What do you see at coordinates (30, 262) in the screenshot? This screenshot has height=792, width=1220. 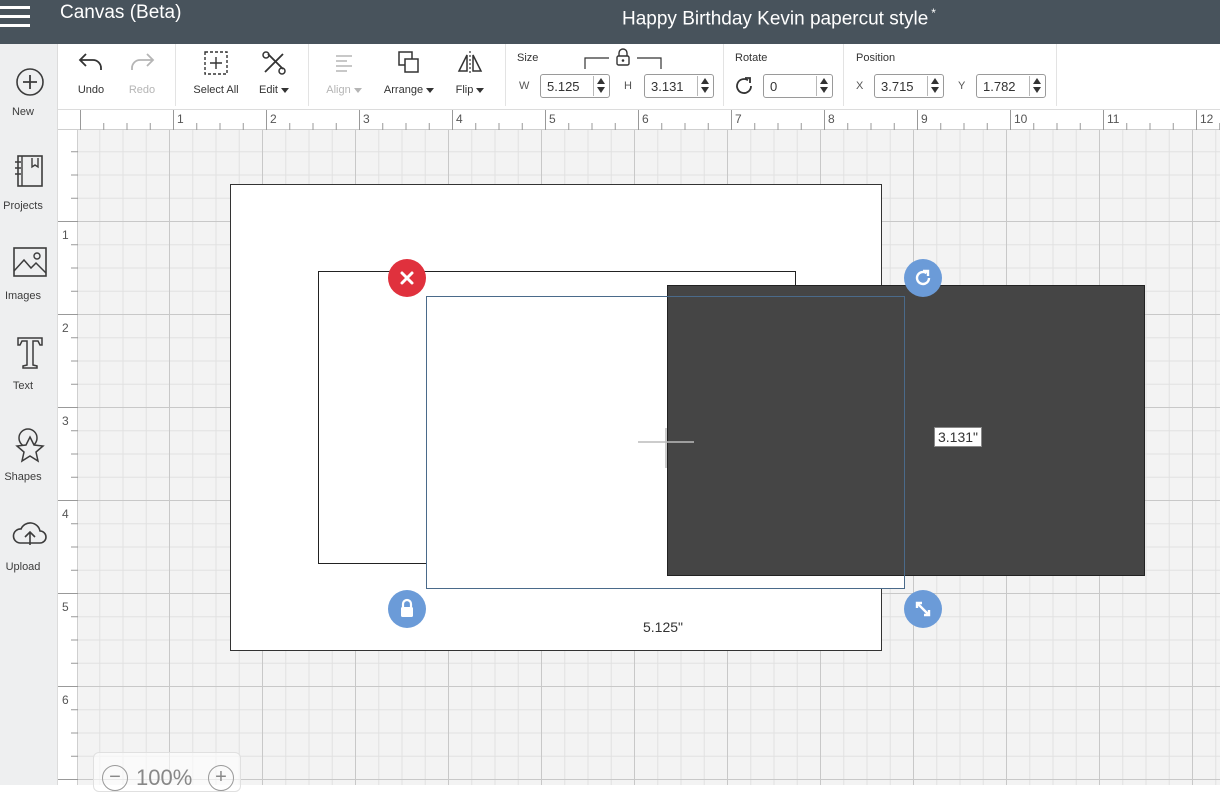 I see `image-icon` at bounding box center [30, 262].